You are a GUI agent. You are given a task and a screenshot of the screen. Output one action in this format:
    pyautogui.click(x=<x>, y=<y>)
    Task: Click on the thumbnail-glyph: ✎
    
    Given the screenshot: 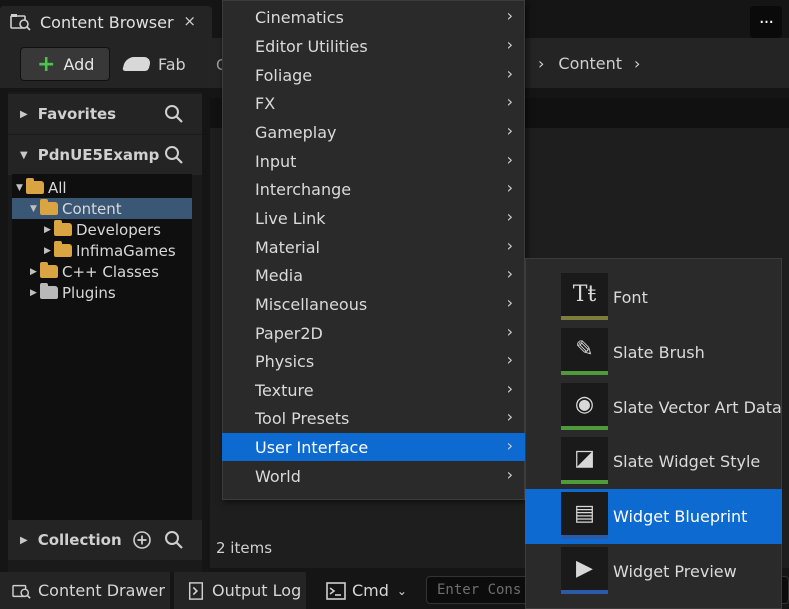 What is the action you would take?
    pyautogui.click(x=584, y=349)
    